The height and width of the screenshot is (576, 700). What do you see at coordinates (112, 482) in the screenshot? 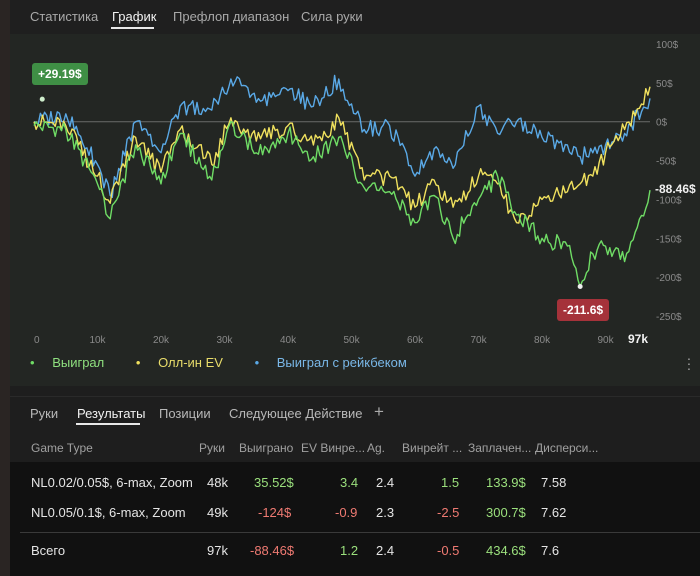
I see `cell-game: NL0.02/0.05$, 6-max, Zoom` at bounding box center [112, 482].